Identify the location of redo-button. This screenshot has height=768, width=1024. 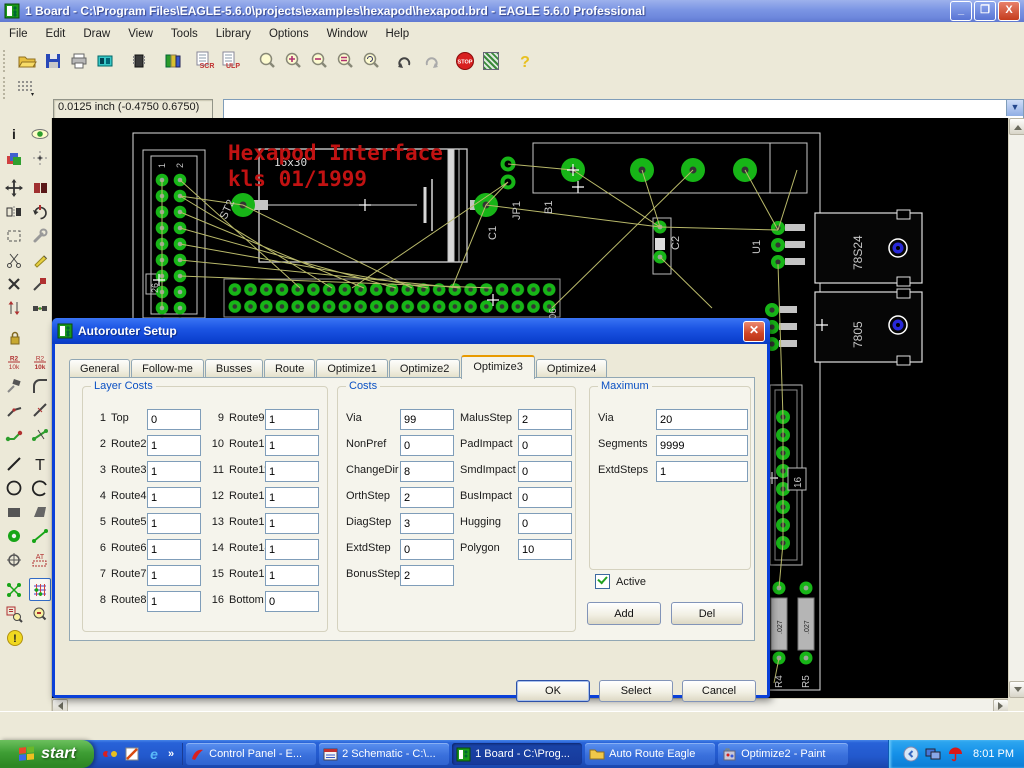
(431, 61).